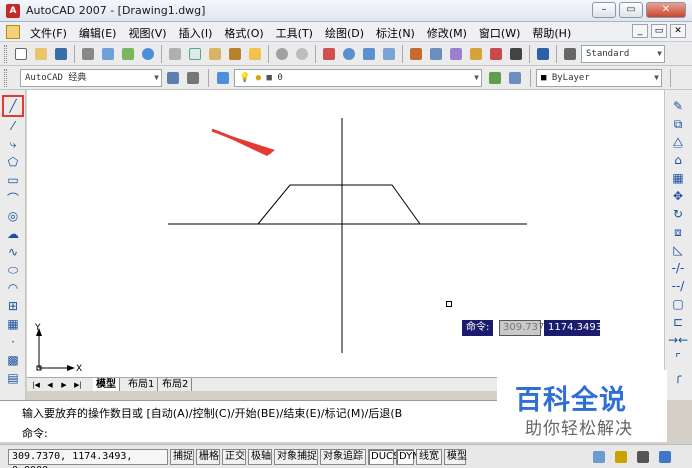 Image resolution: width=692 pixels, height=468 pixels. Describe the element at coordinates (447, 33) in the screenshot. I see `menu-item-8: 修改(M)` at that location.